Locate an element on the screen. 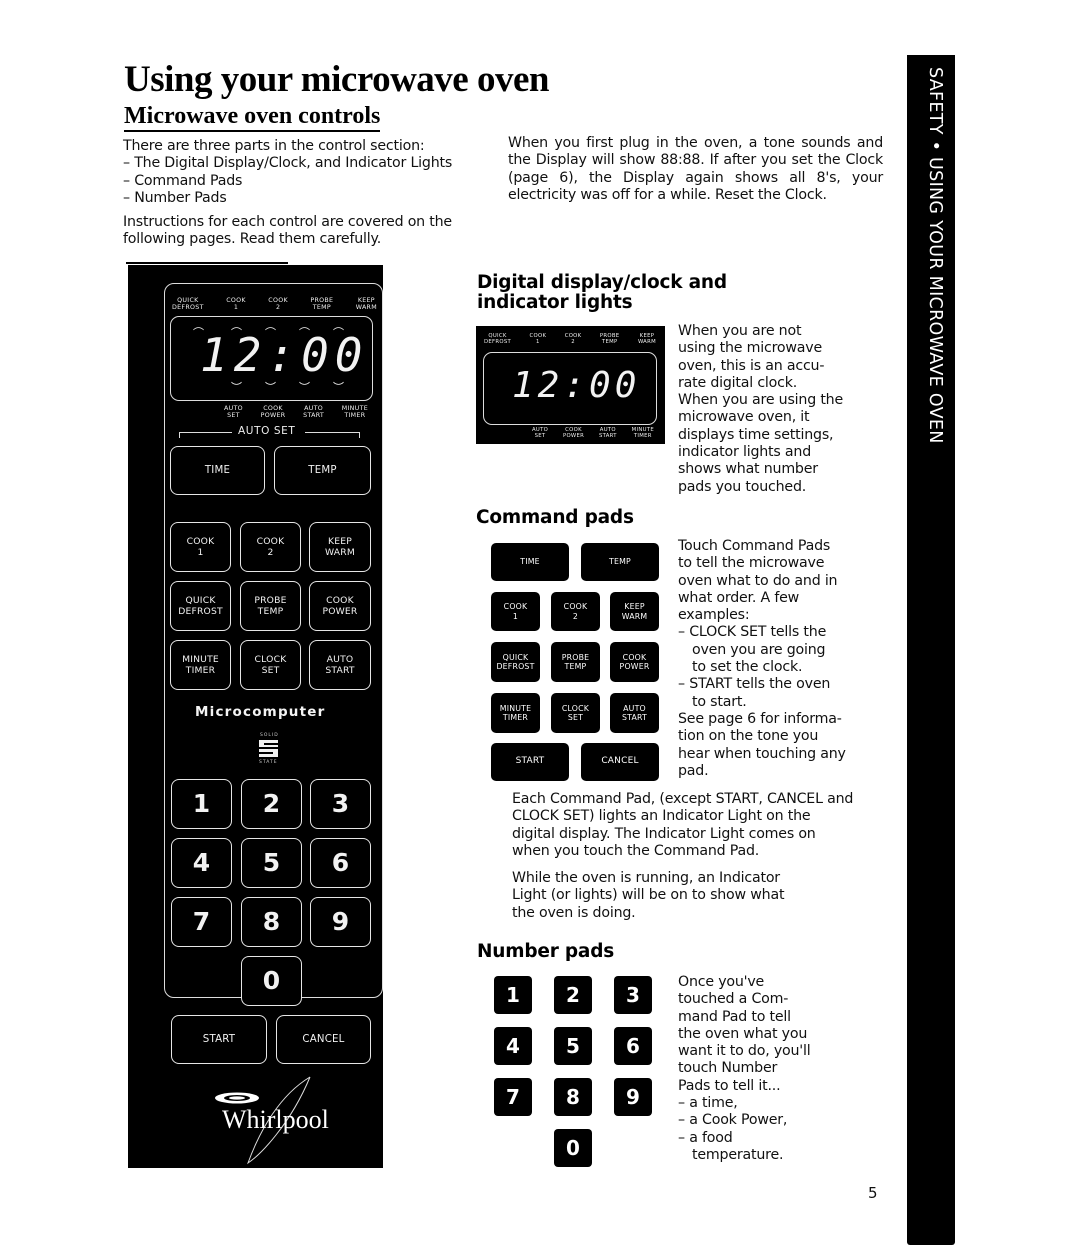 The width and height of the screenshot is (1080, 1252). sample-keep-warm-pad: KEEP WARM is located at coordinates (634, 611).